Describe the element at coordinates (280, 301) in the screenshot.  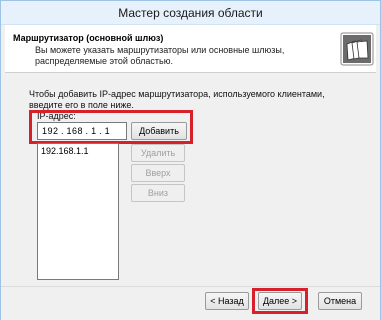
I see `next-button: Далее >` at that location.